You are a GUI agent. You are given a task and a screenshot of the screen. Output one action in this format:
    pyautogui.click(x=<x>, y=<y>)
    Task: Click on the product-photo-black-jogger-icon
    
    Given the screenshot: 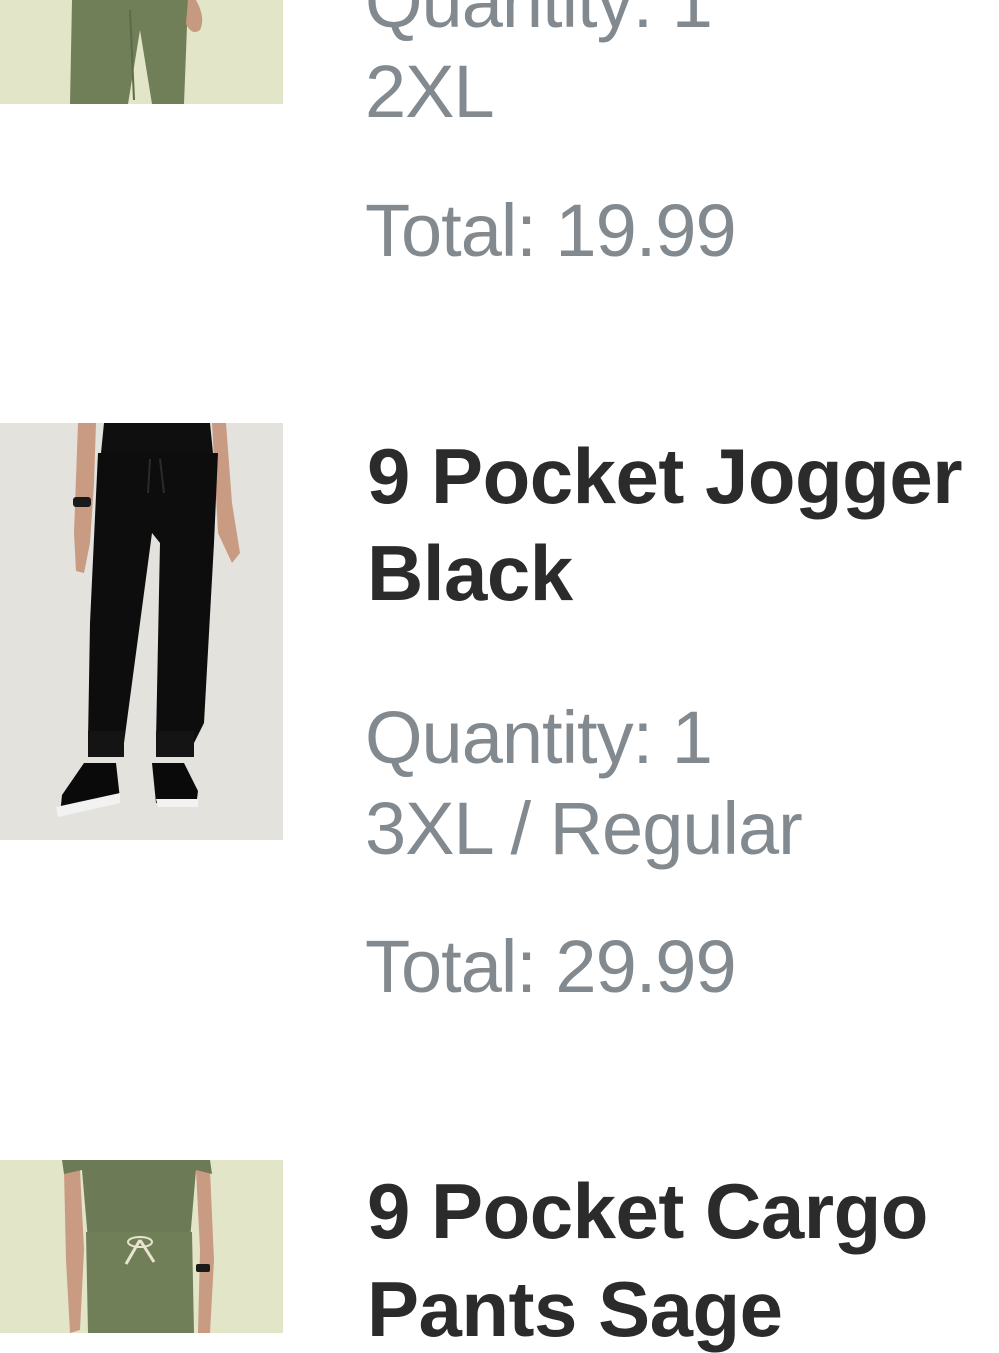 What is the action you would take?
    pyautogui.click(x=141, y=631)
    